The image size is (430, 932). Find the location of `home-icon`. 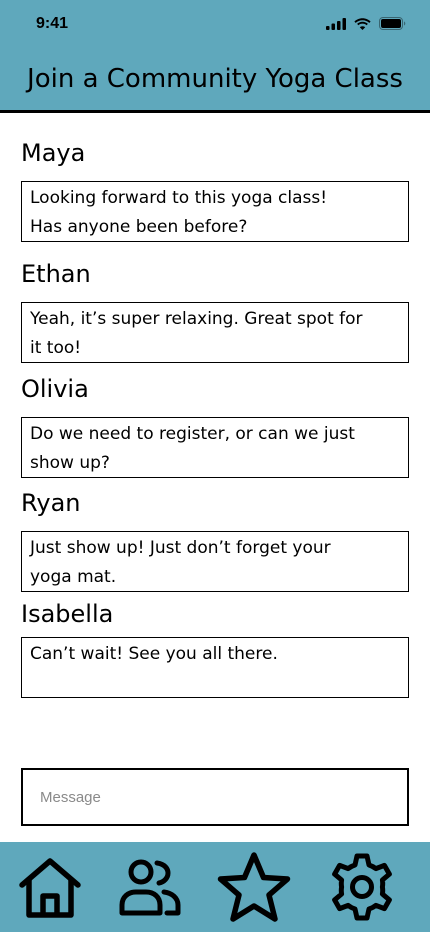

home-icon is located at coordinates (50, 888).